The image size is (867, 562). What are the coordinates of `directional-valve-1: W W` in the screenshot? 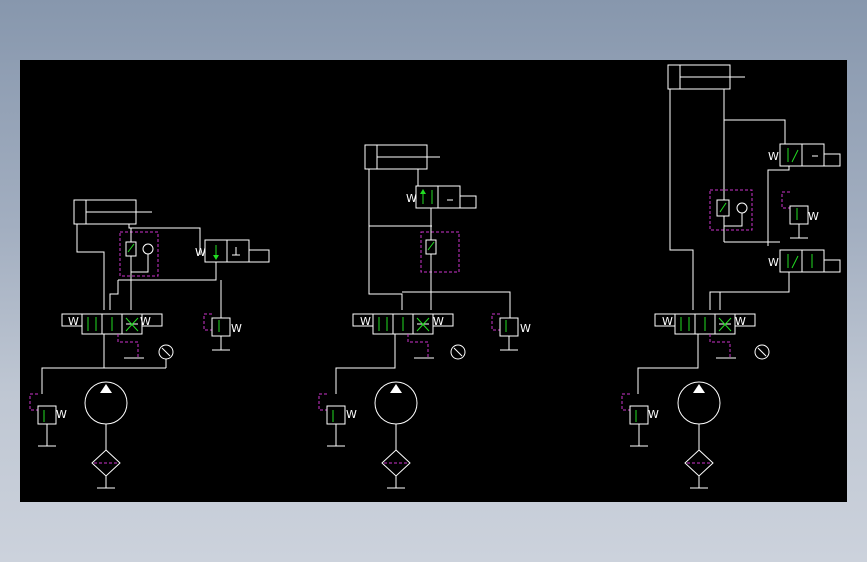 It's located at (112, 324).